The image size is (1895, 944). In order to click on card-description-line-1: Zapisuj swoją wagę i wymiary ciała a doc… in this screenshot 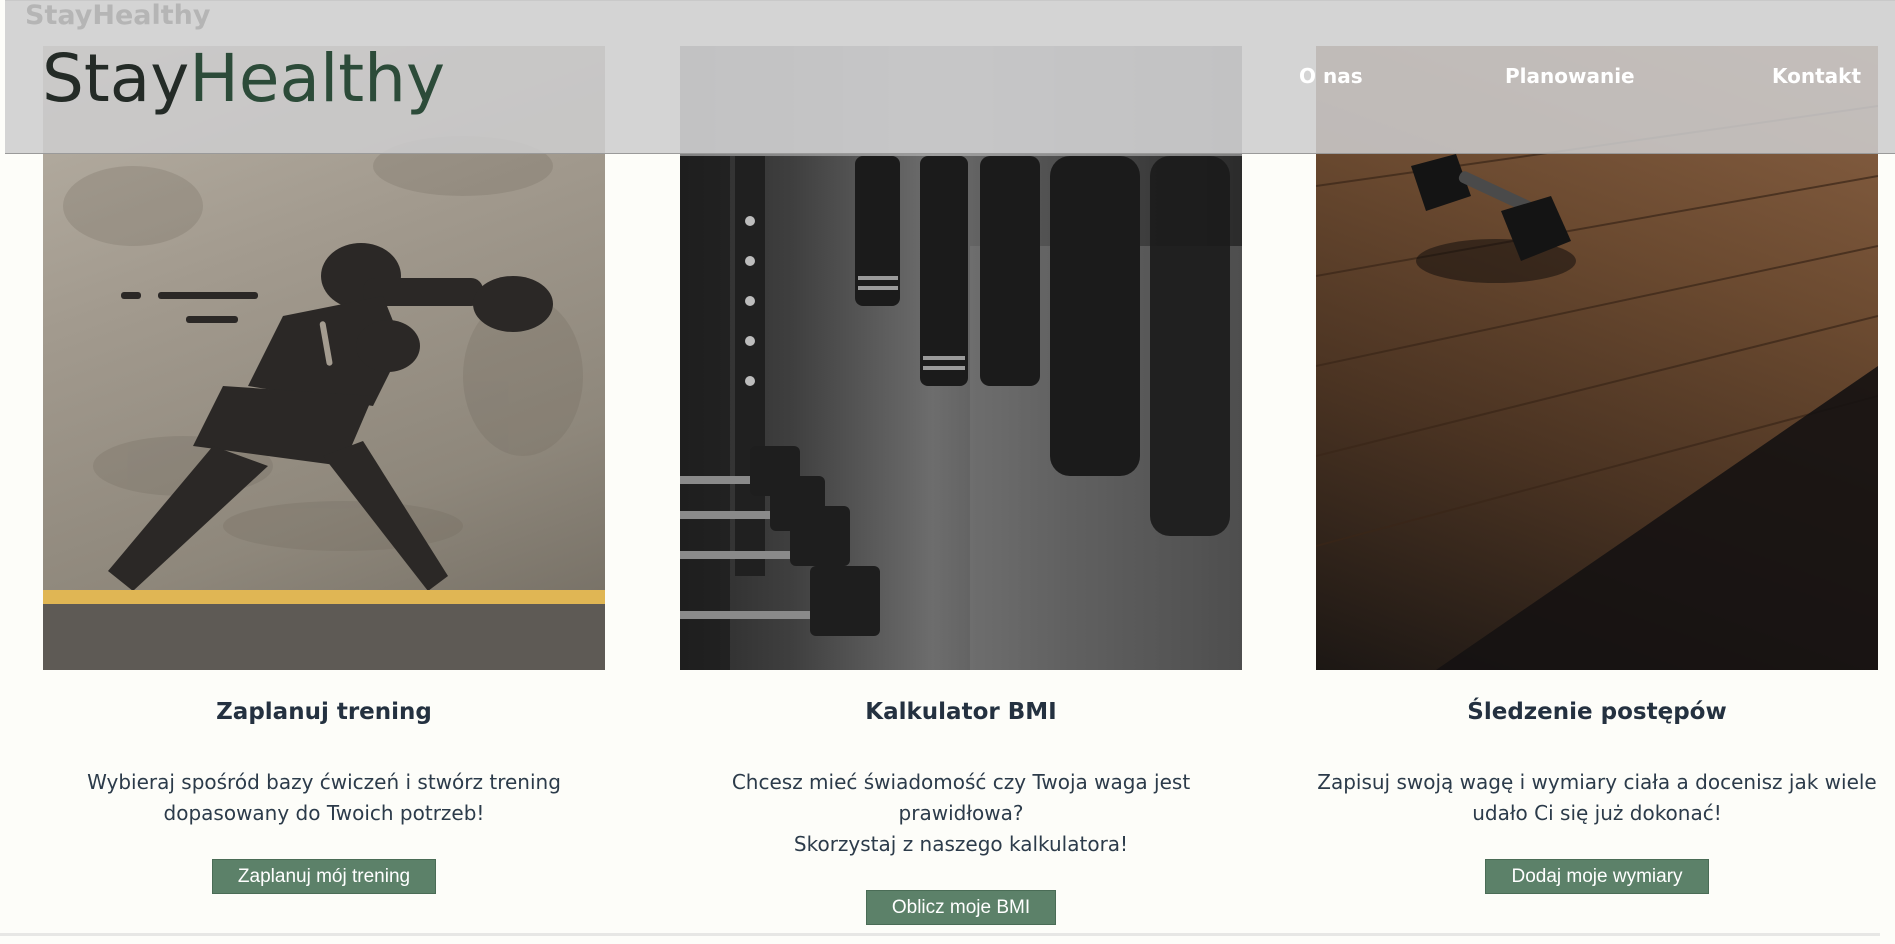, I will do `click(1597, 782)`.